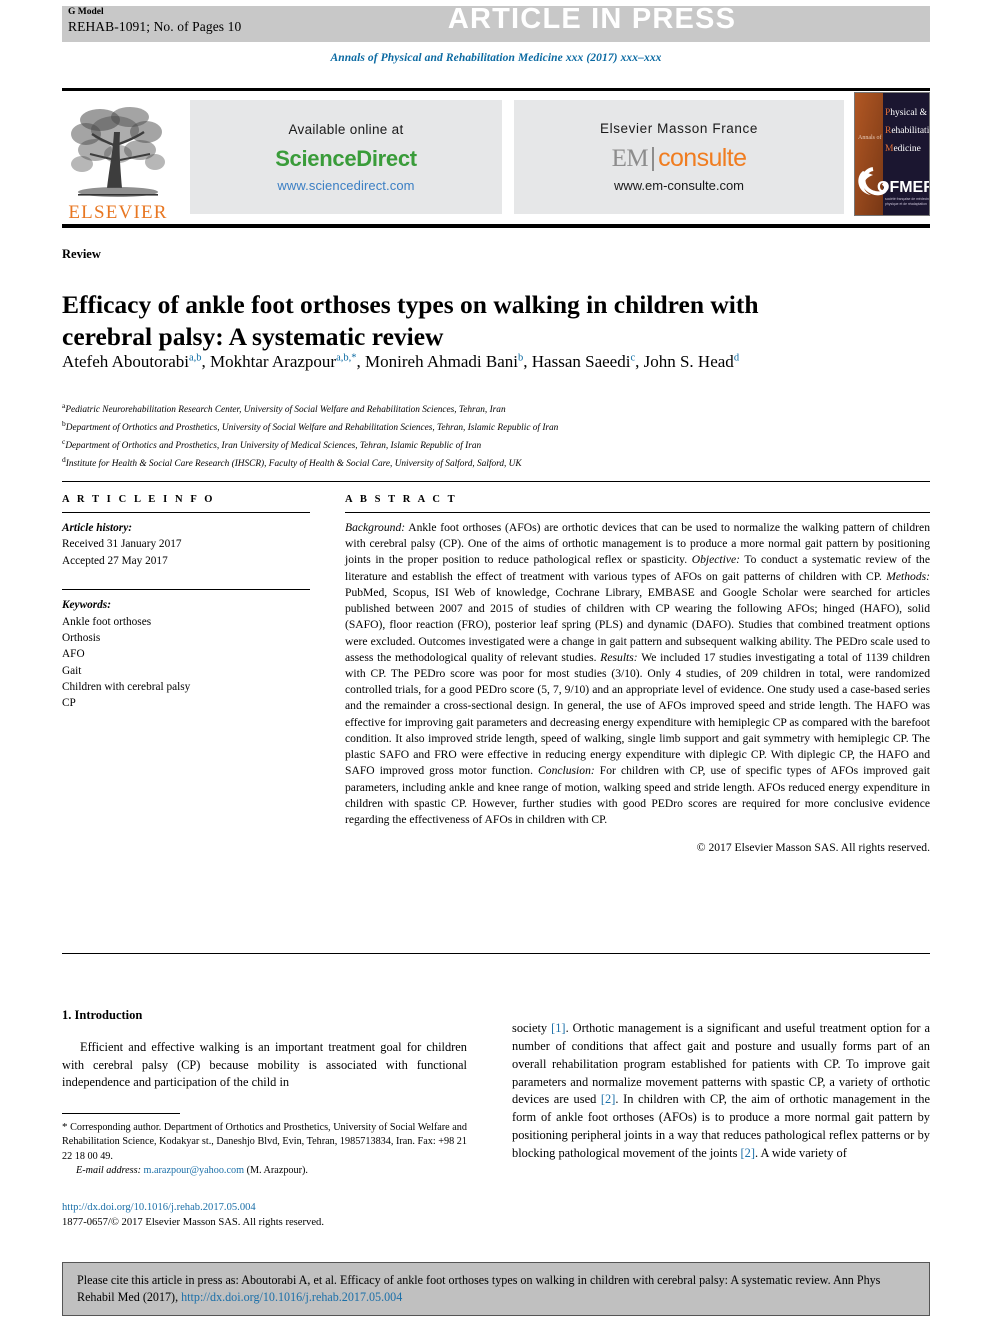 This screenshot has height=1323, width=992. What do you see at coordinates (906, 113) in the screenshot?
I see `svg-text: Physical &` at bounding box center [906, 113].